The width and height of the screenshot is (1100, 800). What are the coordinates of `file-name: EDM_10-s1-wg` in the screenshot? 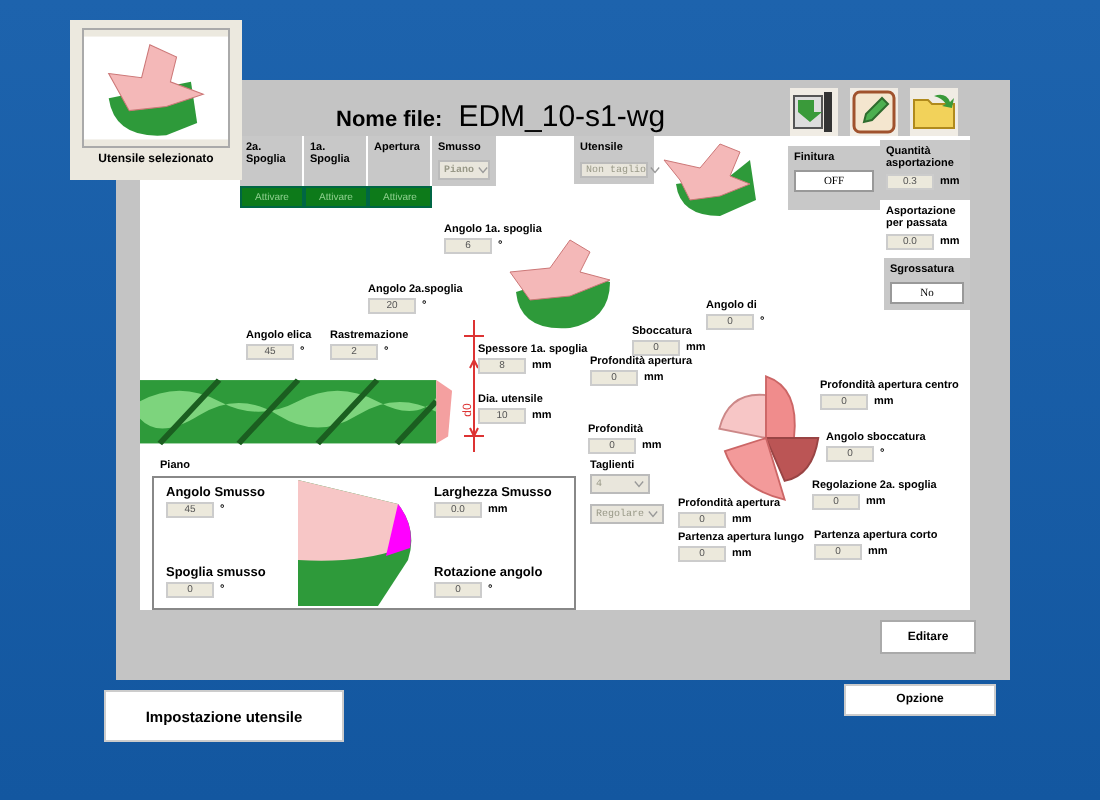 It's located at (562, 117).